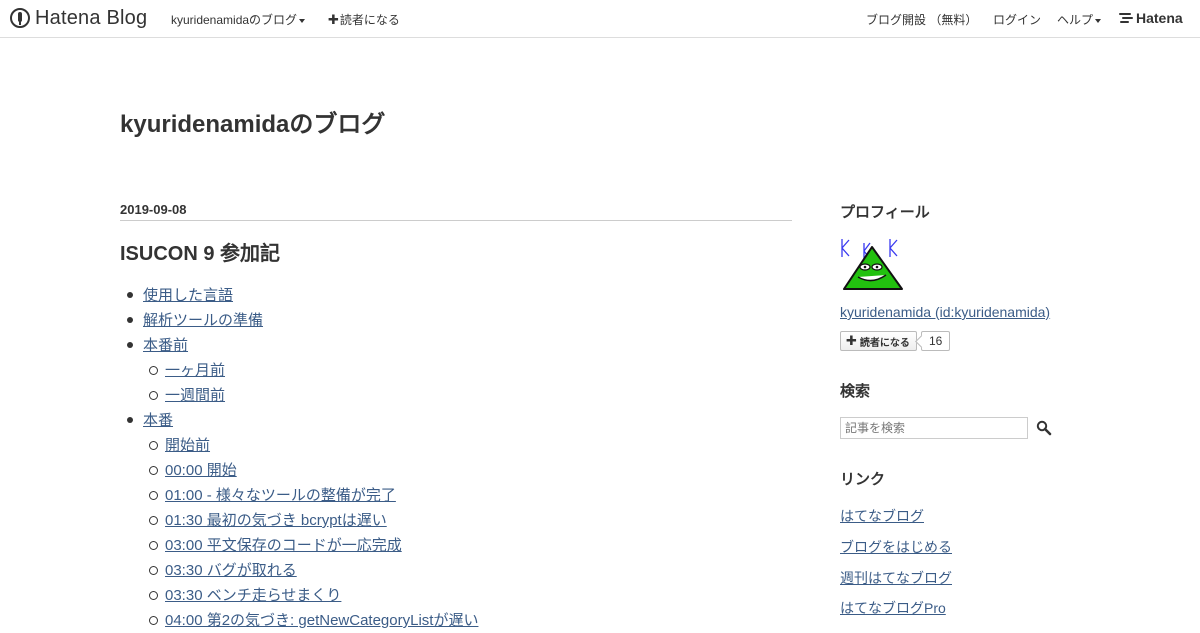 This screenshot has height=633, width=1200. Describe the element at coordinates (1017, 19) in the screenshot. I see `login-link: ログイン` at that location.